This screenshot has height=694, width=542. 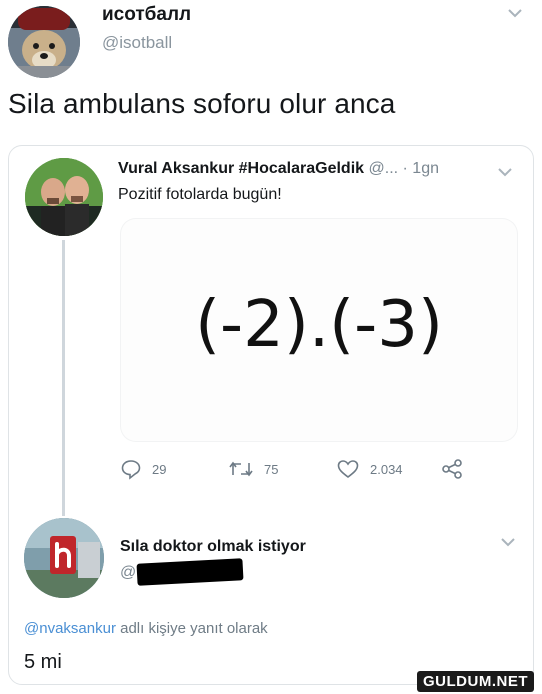 What do you see at coordinates (421, 168) in the screenshot?
I see `timestamp: · 1gn` at bounding box center [421, 168].